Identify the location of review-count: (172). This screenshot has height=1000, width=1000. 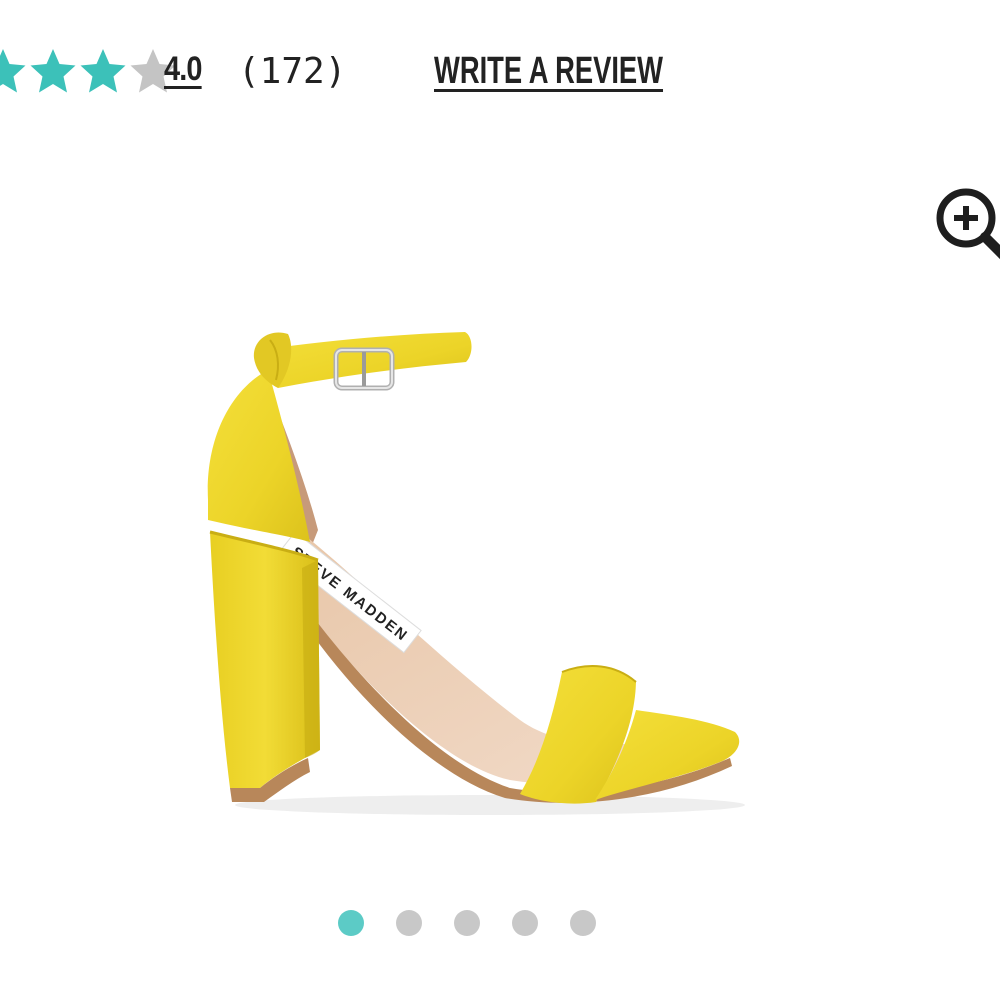
(292, 71).